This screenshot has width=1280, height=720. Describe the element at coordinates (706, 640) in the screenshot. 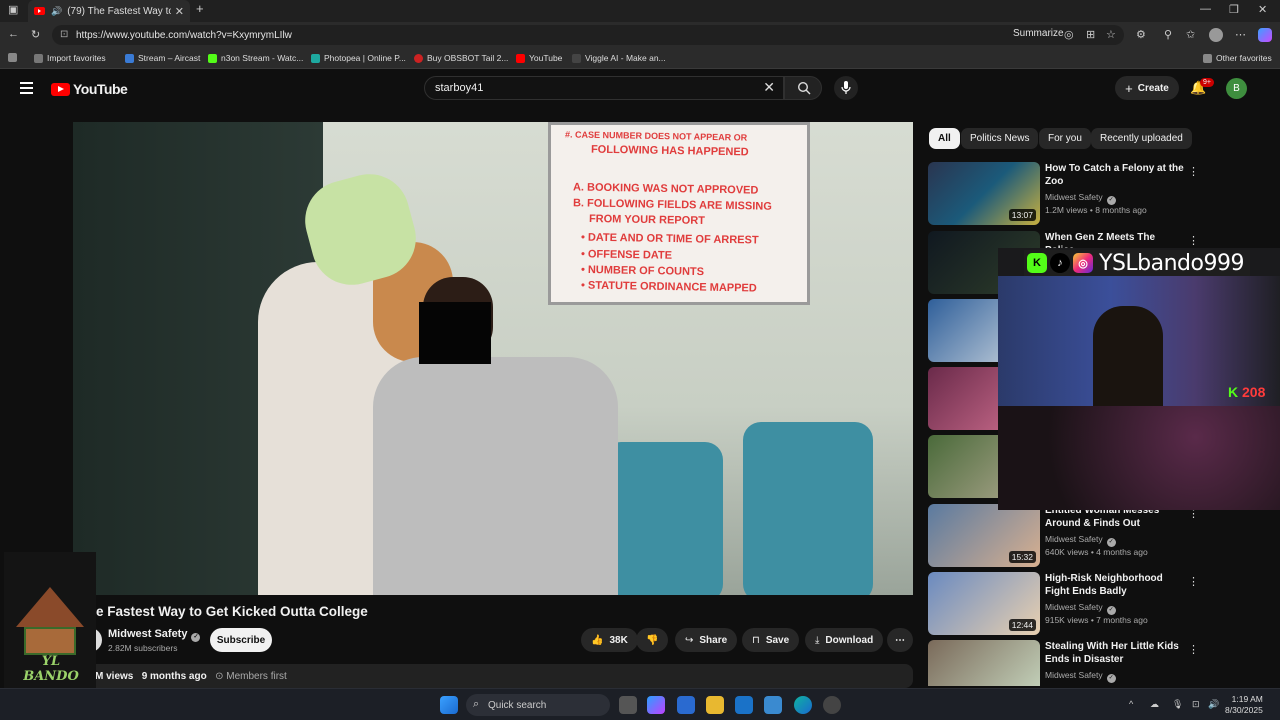

I see `share-button: ↪ Share` at that location.